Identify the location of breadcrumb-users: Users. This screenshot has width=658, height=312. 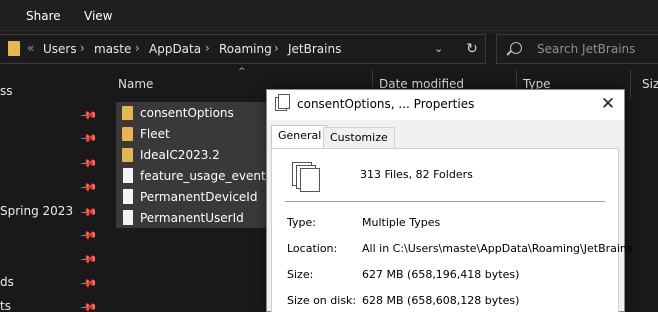
(60, 49).